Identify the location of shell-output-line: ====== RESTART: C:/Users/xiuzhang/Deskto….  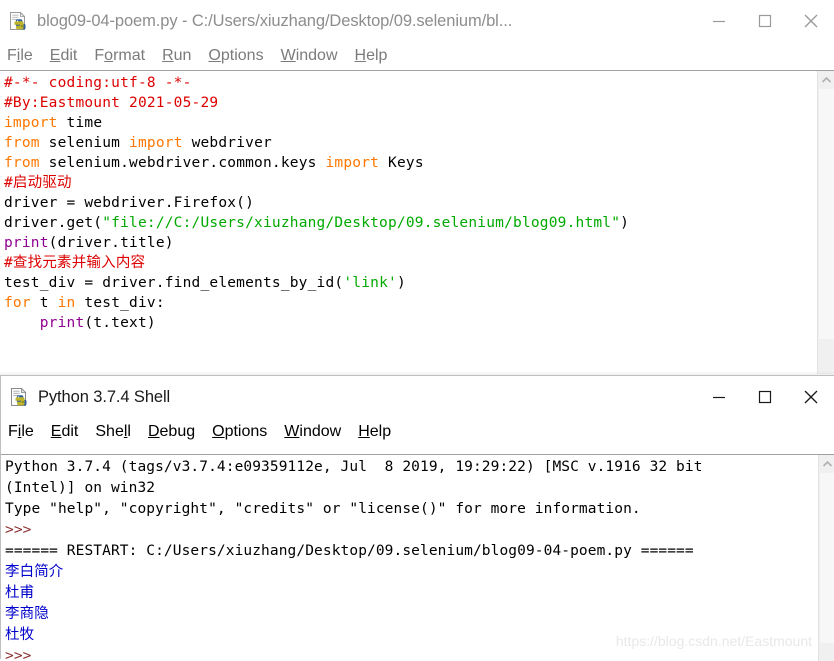
(406, 551).